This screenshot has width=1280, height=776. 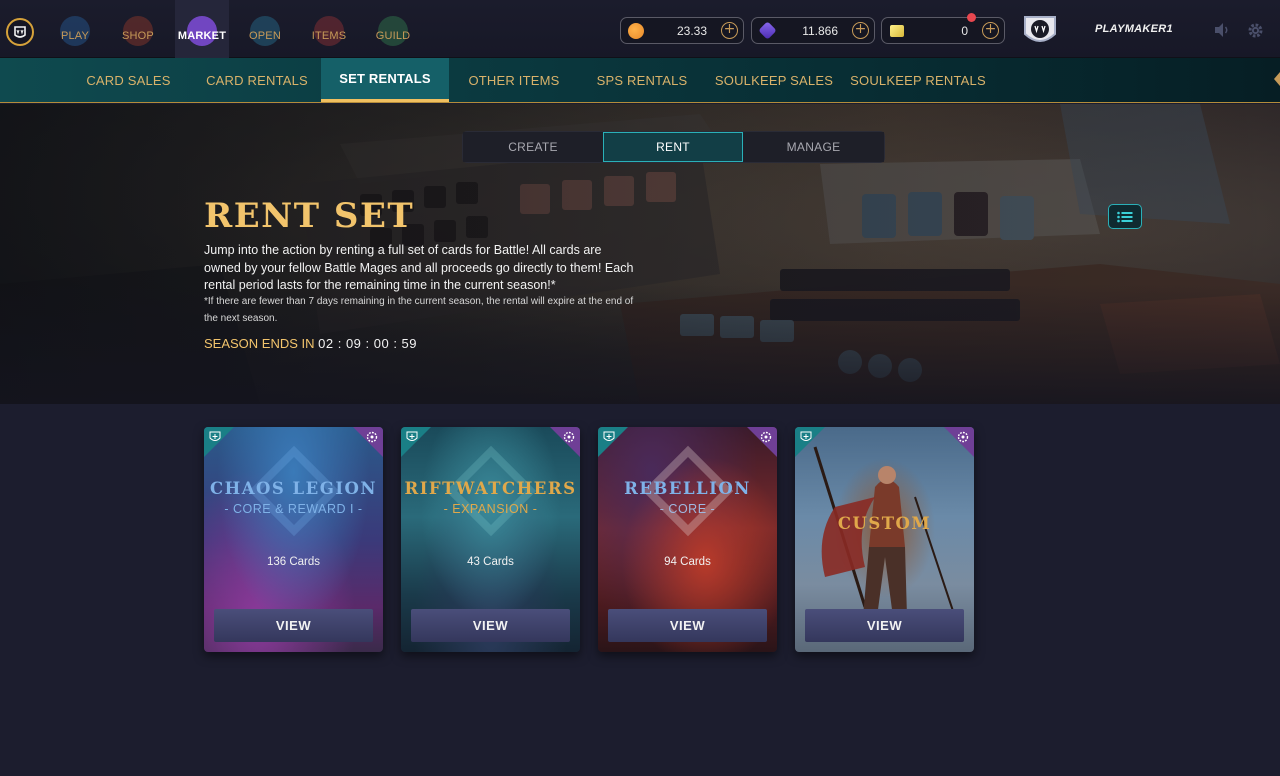 I want to click on nav-play-label: PLAY, so click(x=75, y=36).